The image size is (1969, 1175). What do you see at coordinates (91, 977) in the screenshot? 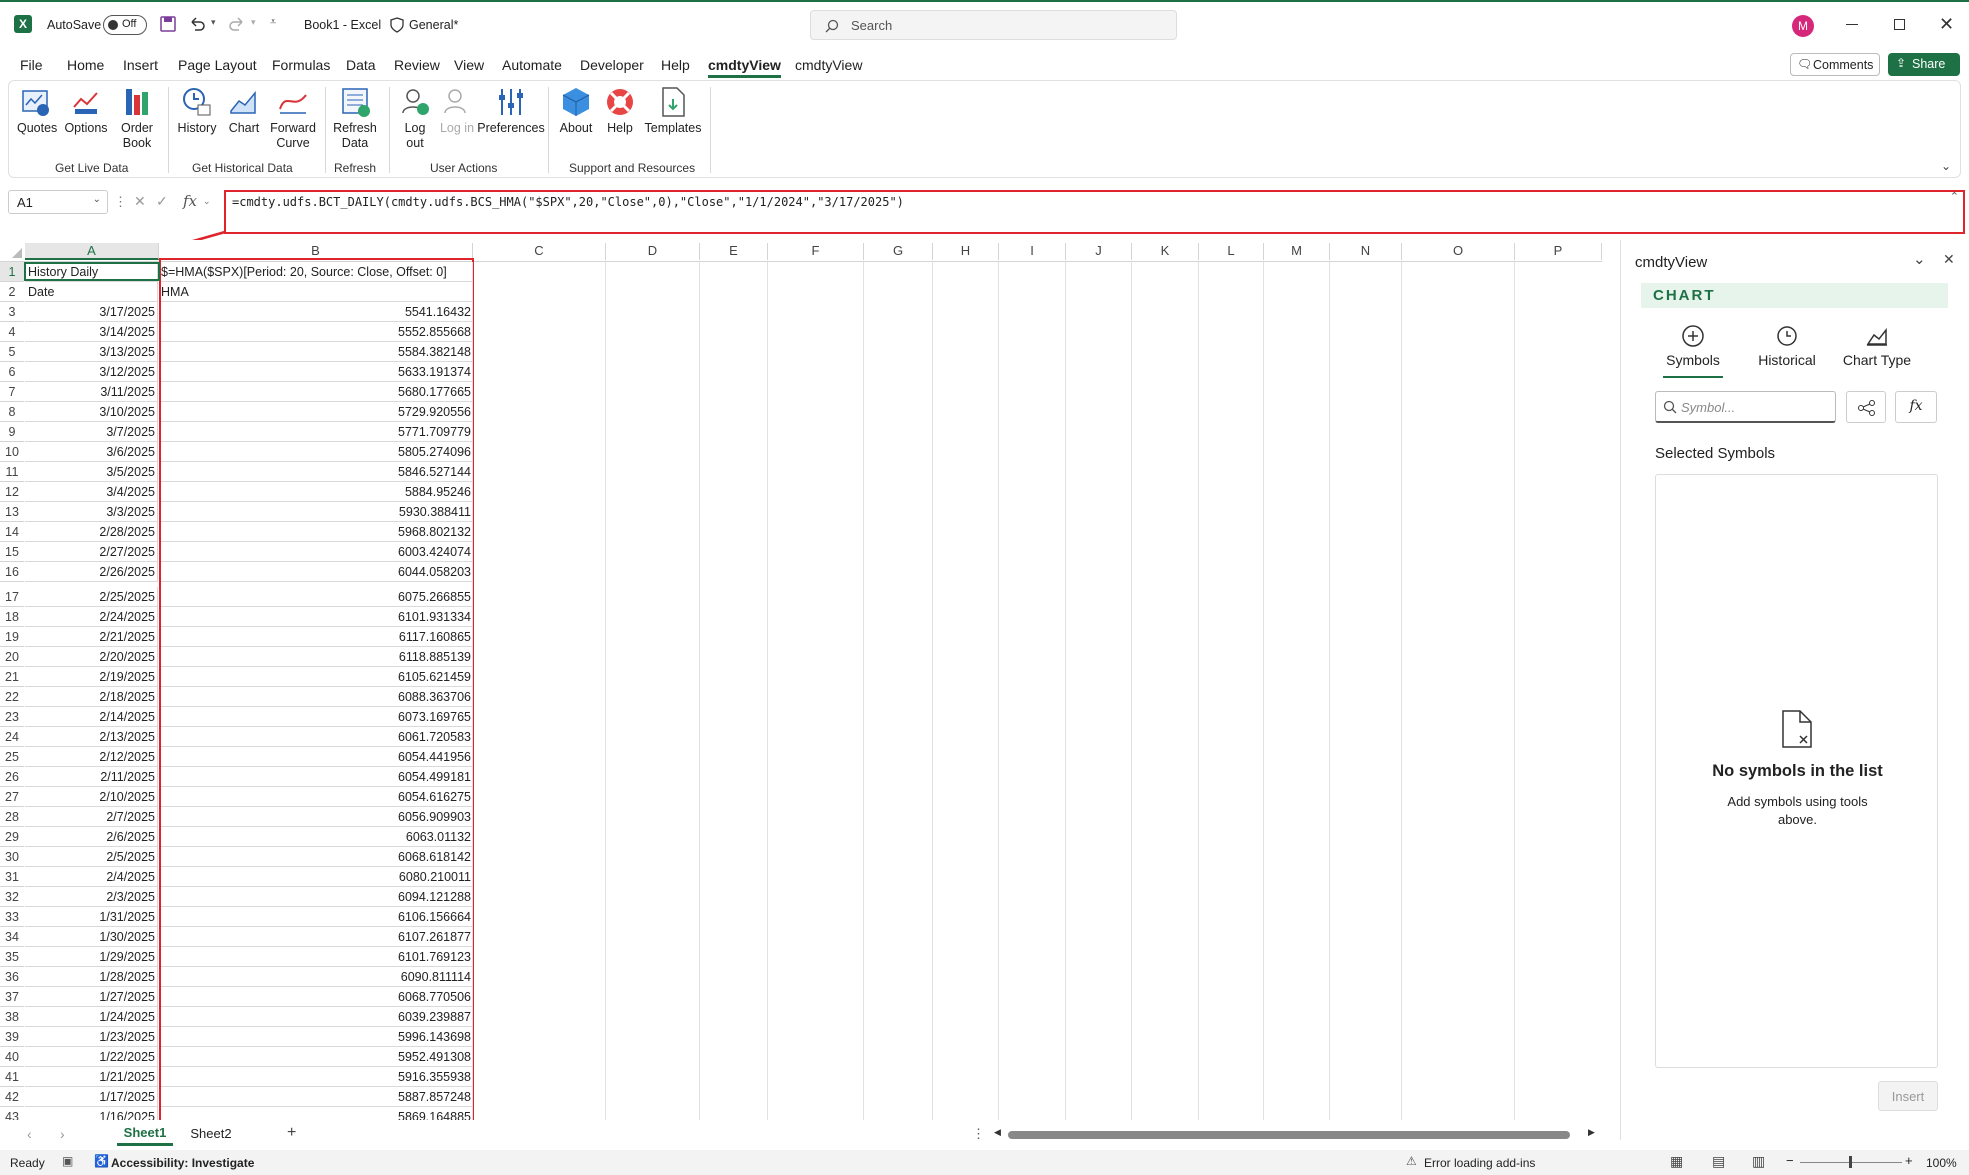
I see `cell-a36: 1/28/2025` at bounding box center [91, 977].